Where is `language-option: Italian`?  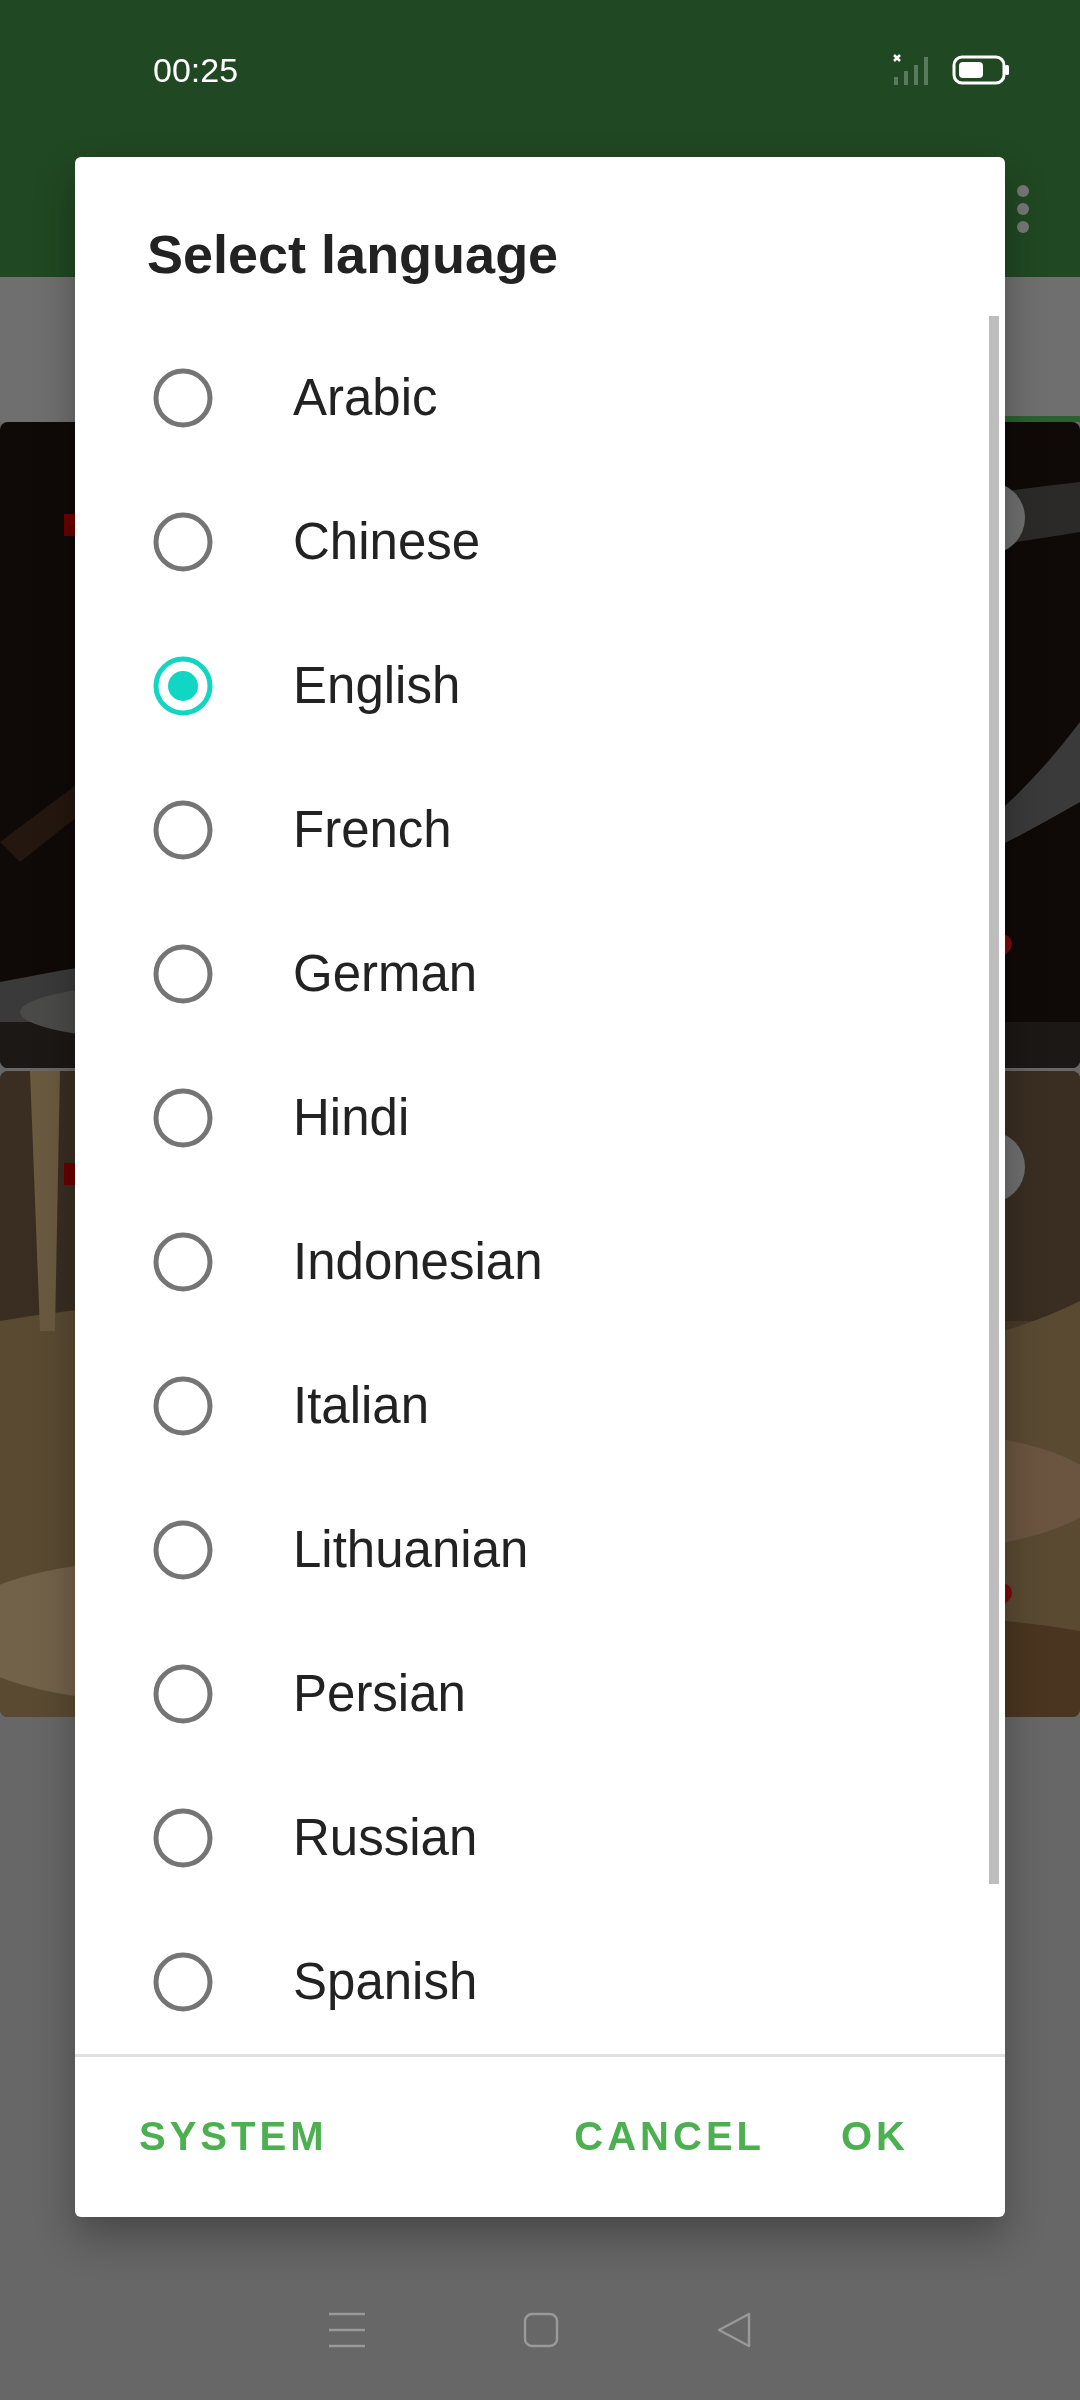
language-option: Italian is located at coordinates (540, 1405).